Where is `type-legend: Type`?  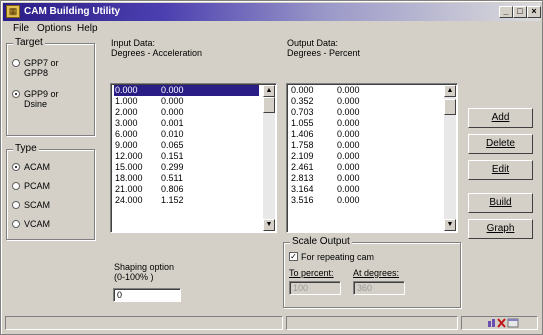 type-legend: Type is located at coordinates (26, 148).